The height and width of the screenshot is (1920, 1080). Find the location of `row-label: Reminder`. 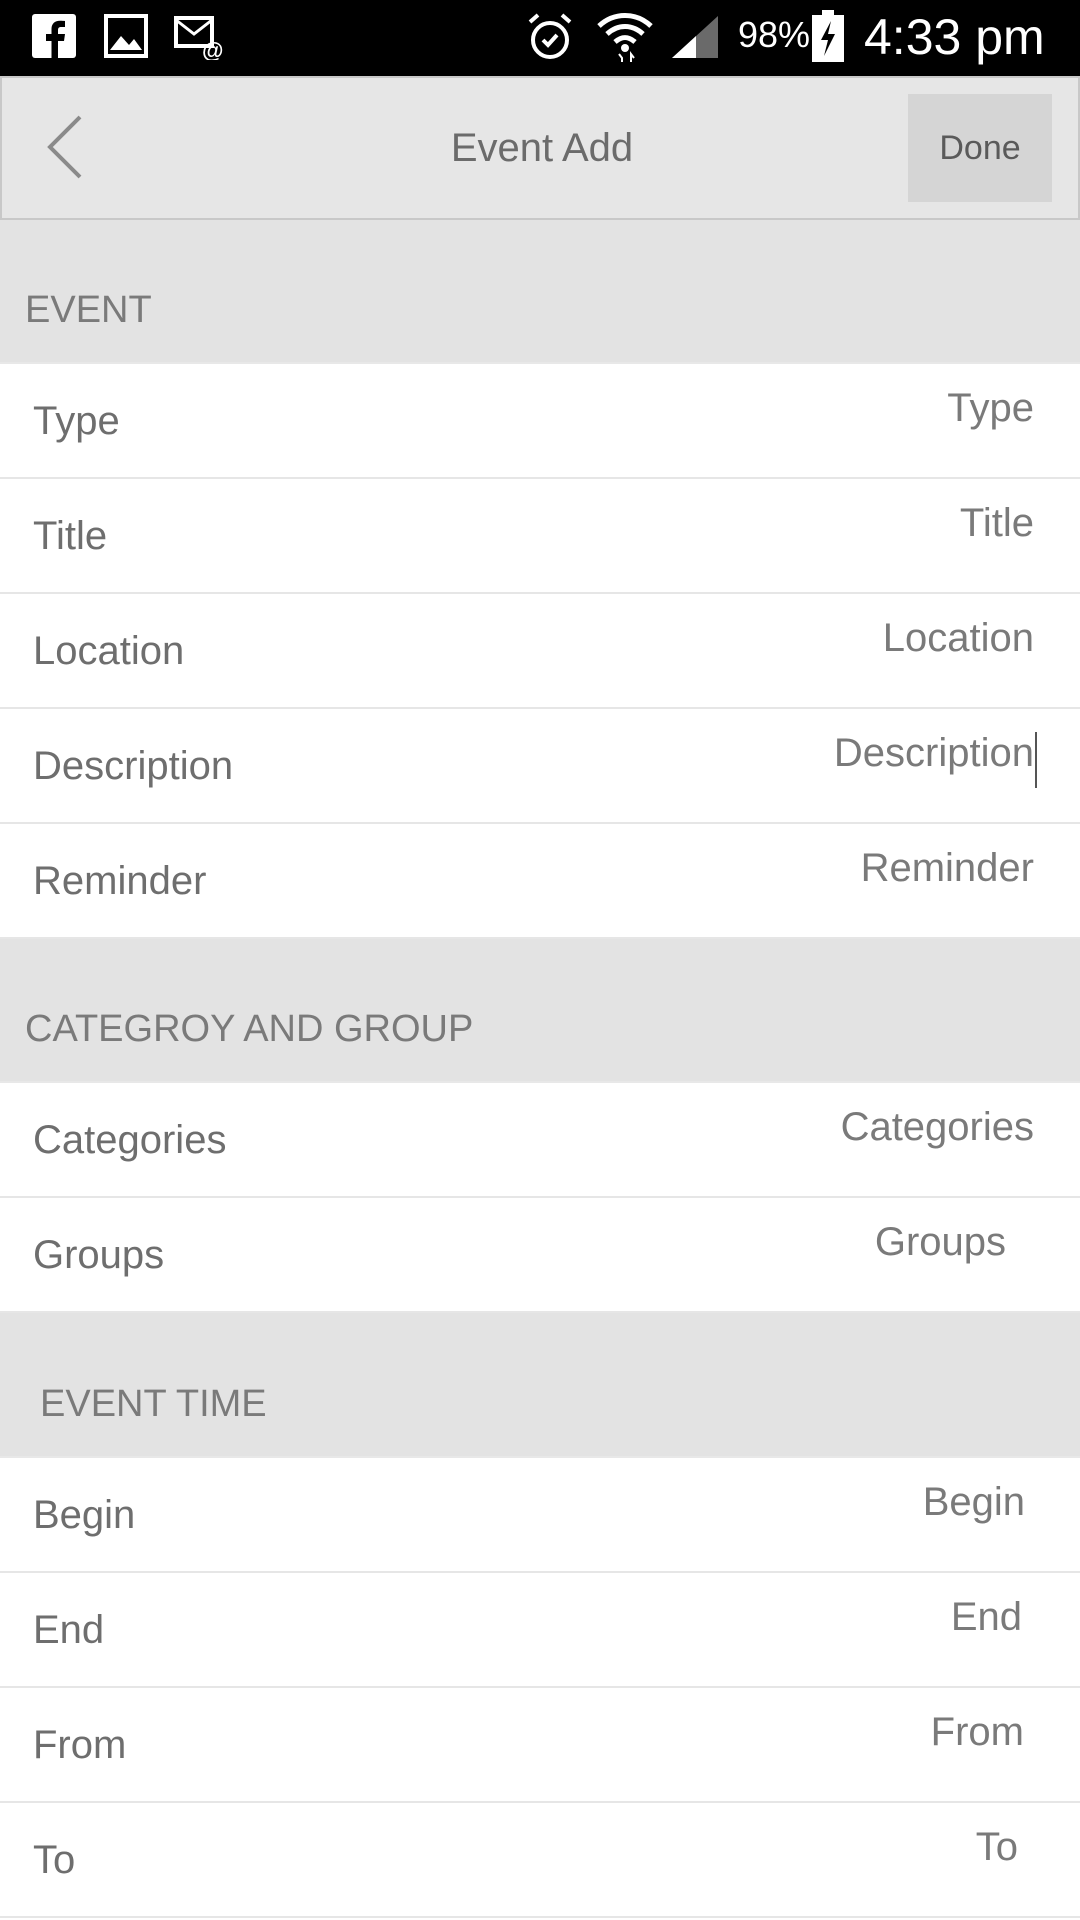

row-label: Reminder is located at coordinates (120, 881).